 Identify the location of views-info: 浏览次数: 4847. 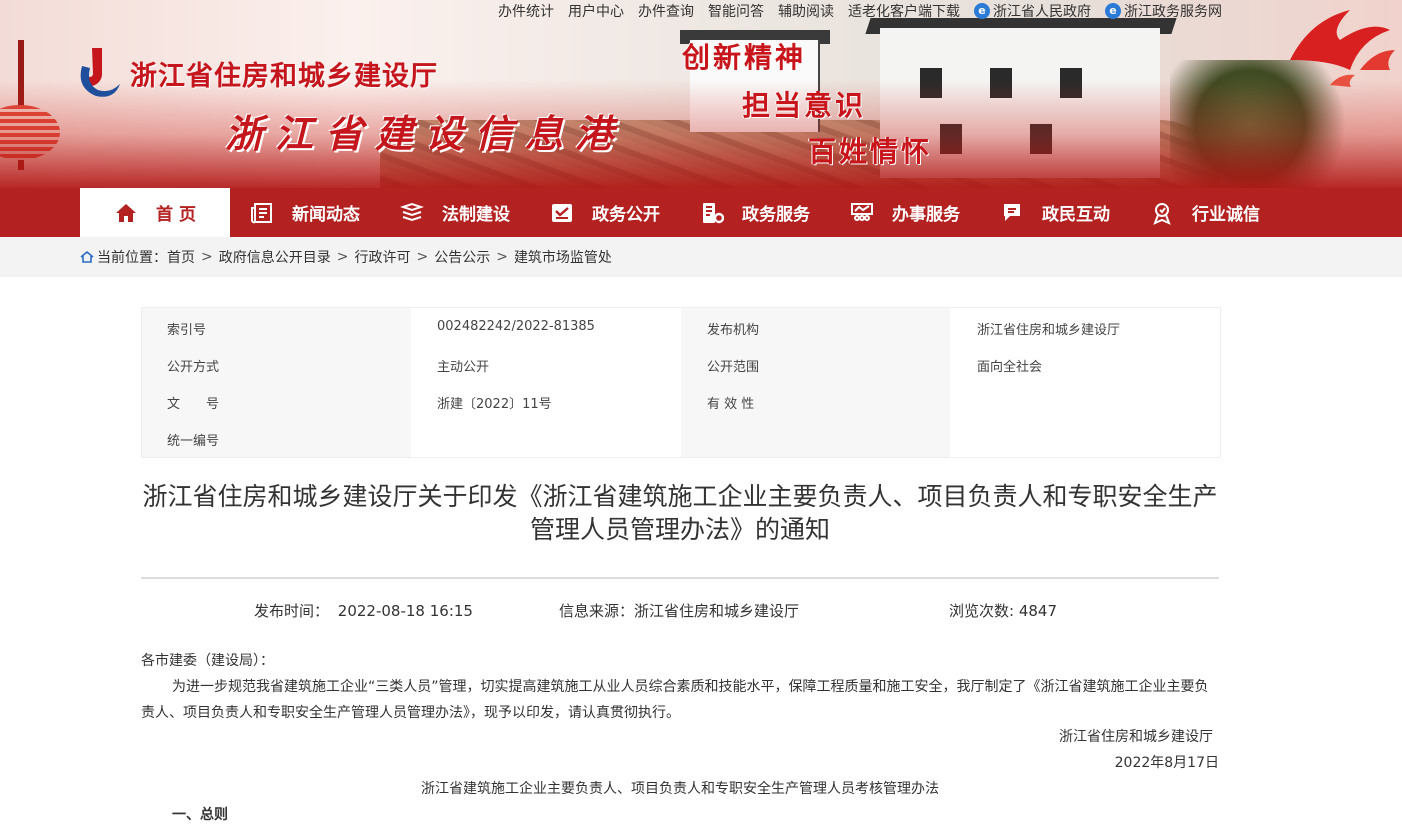
(1003, 610).